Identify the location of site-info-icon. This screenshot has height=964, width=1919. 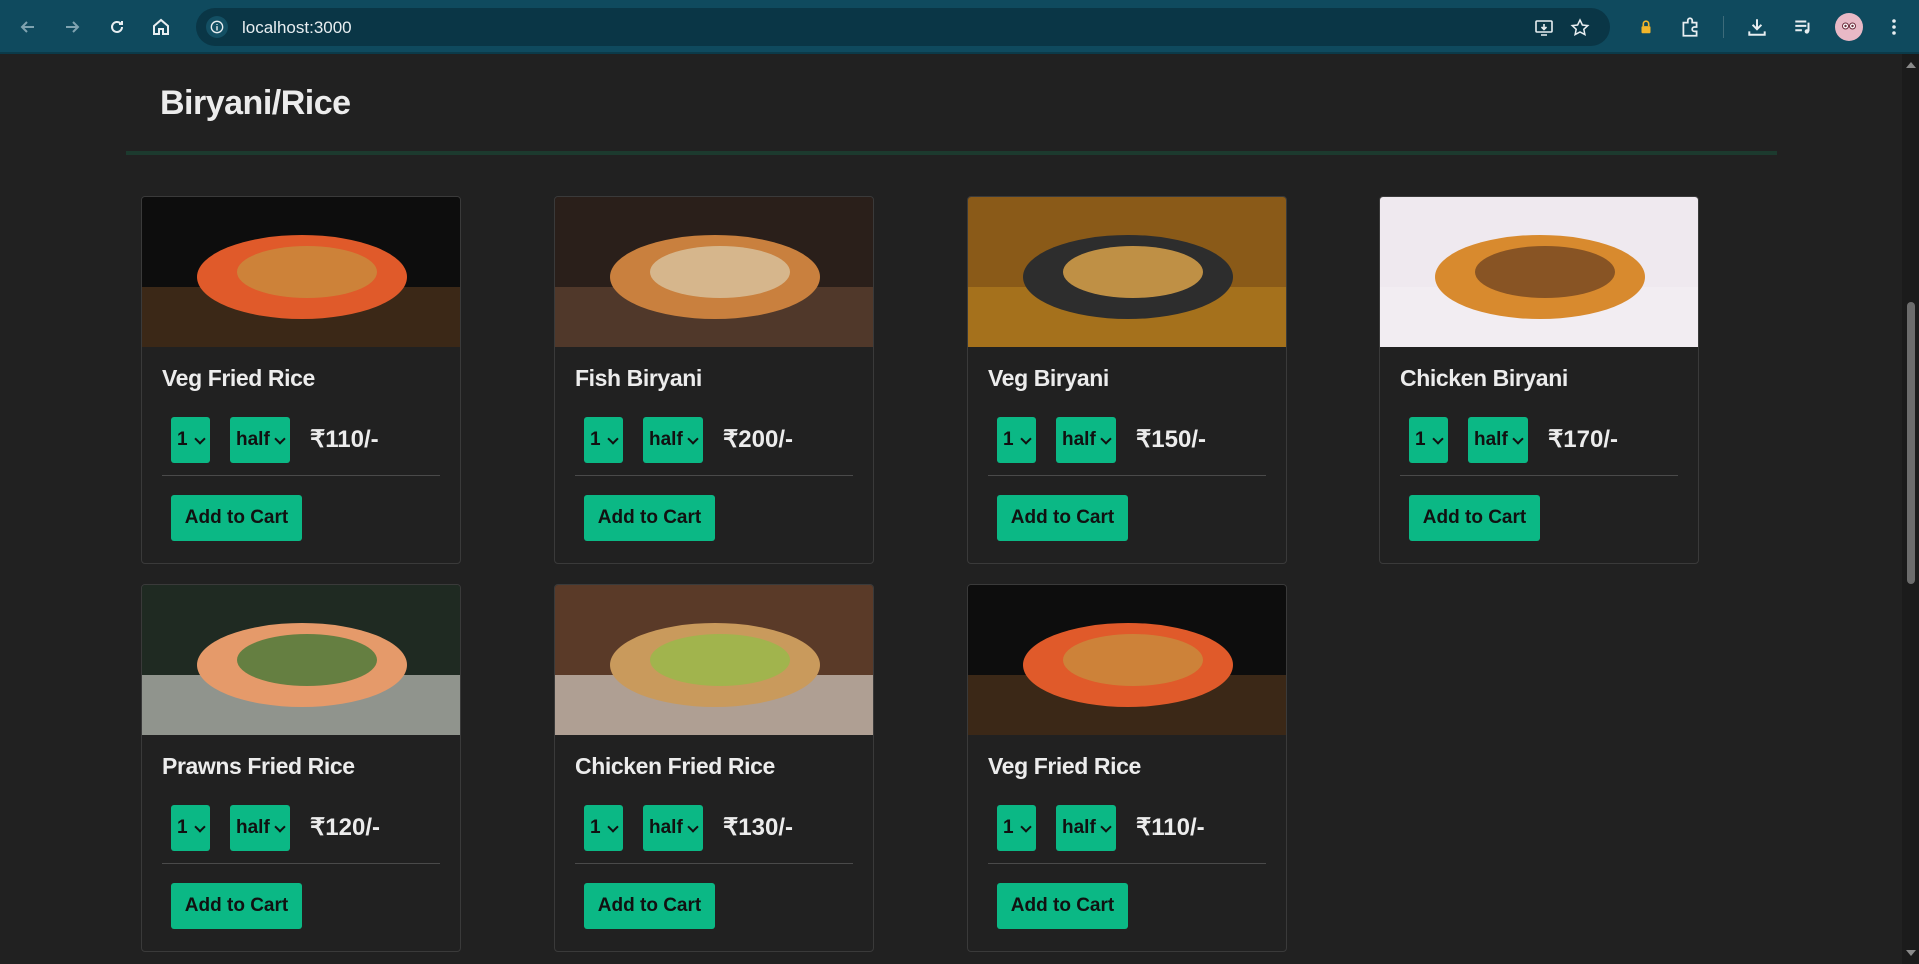
(217, 27).